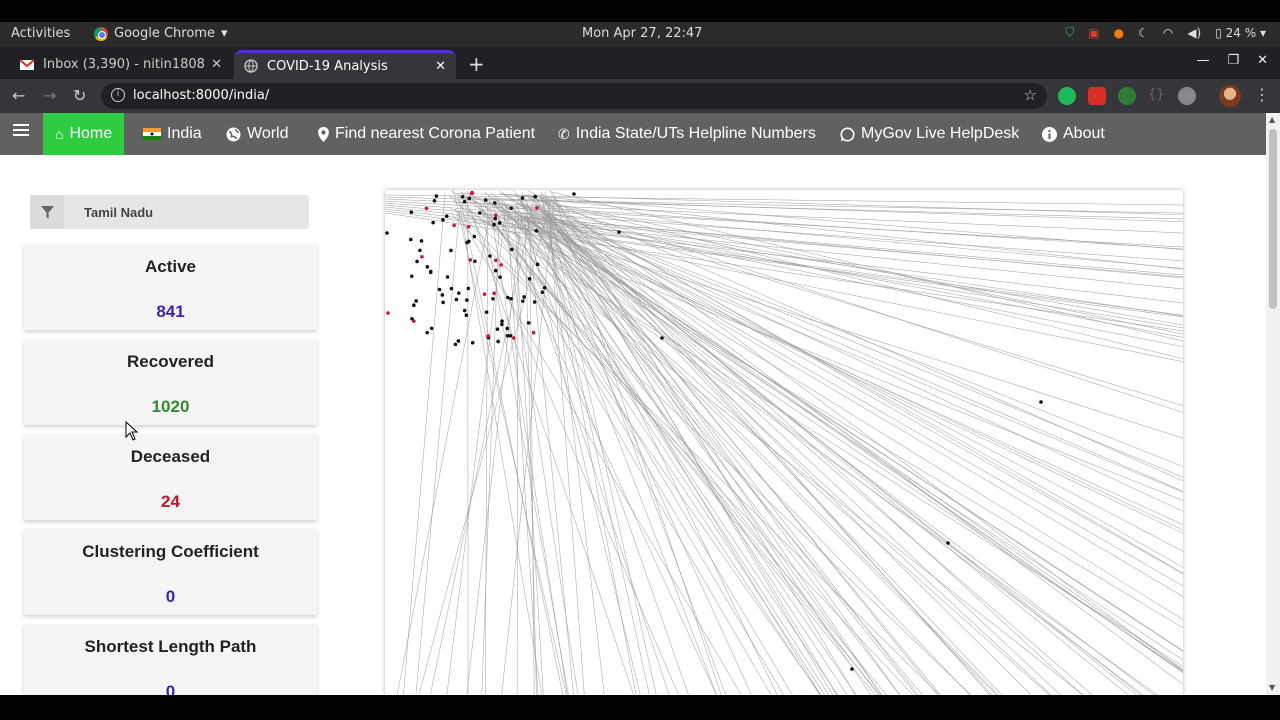  I want to click on scrollbar-thumb, so click(1273, 219).